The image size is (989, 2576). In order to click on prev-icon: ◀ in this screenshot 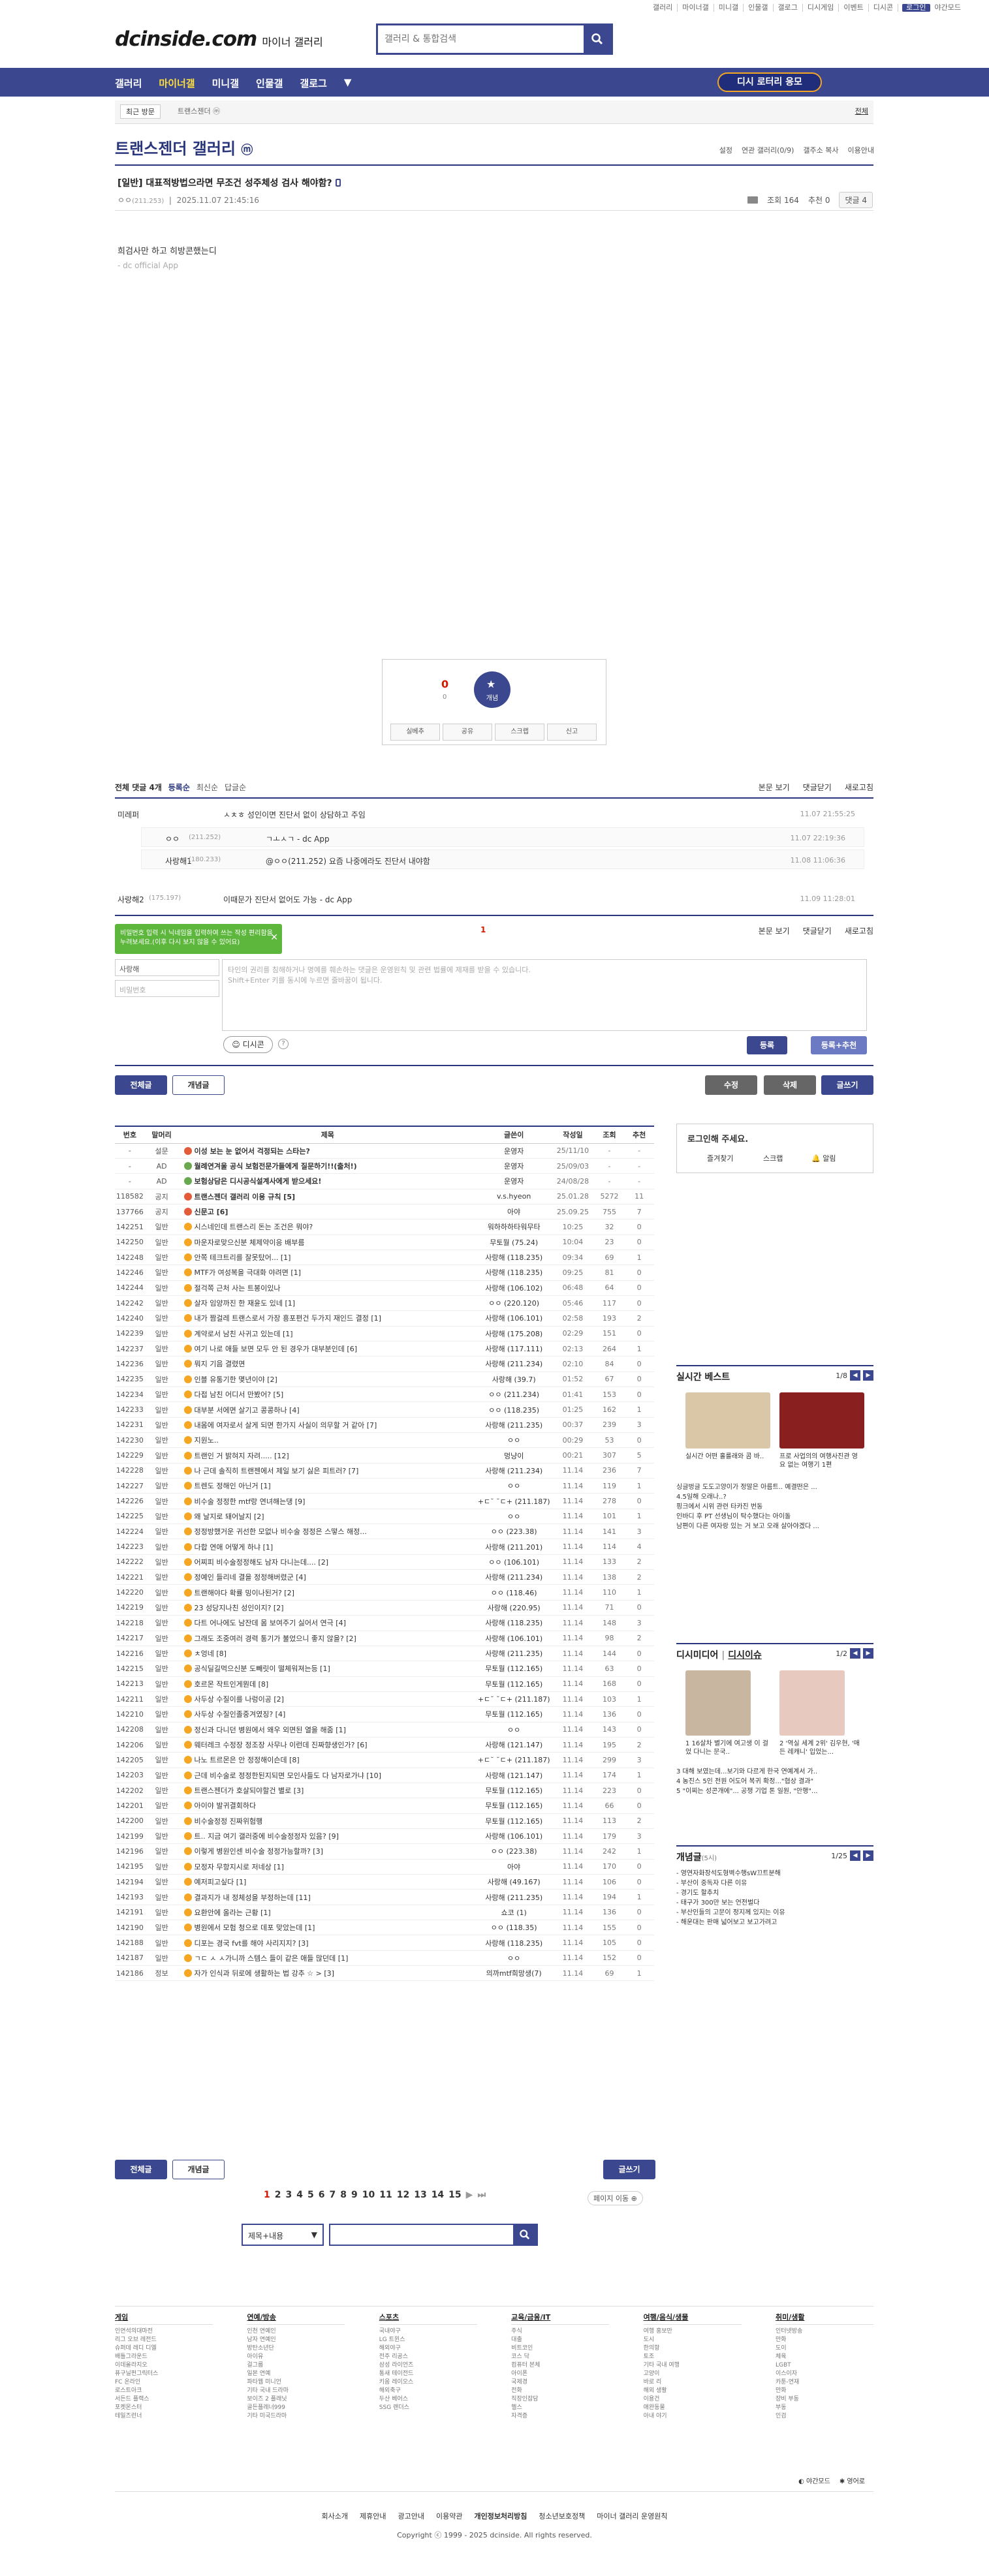, I will do `click(855, 1375)`.